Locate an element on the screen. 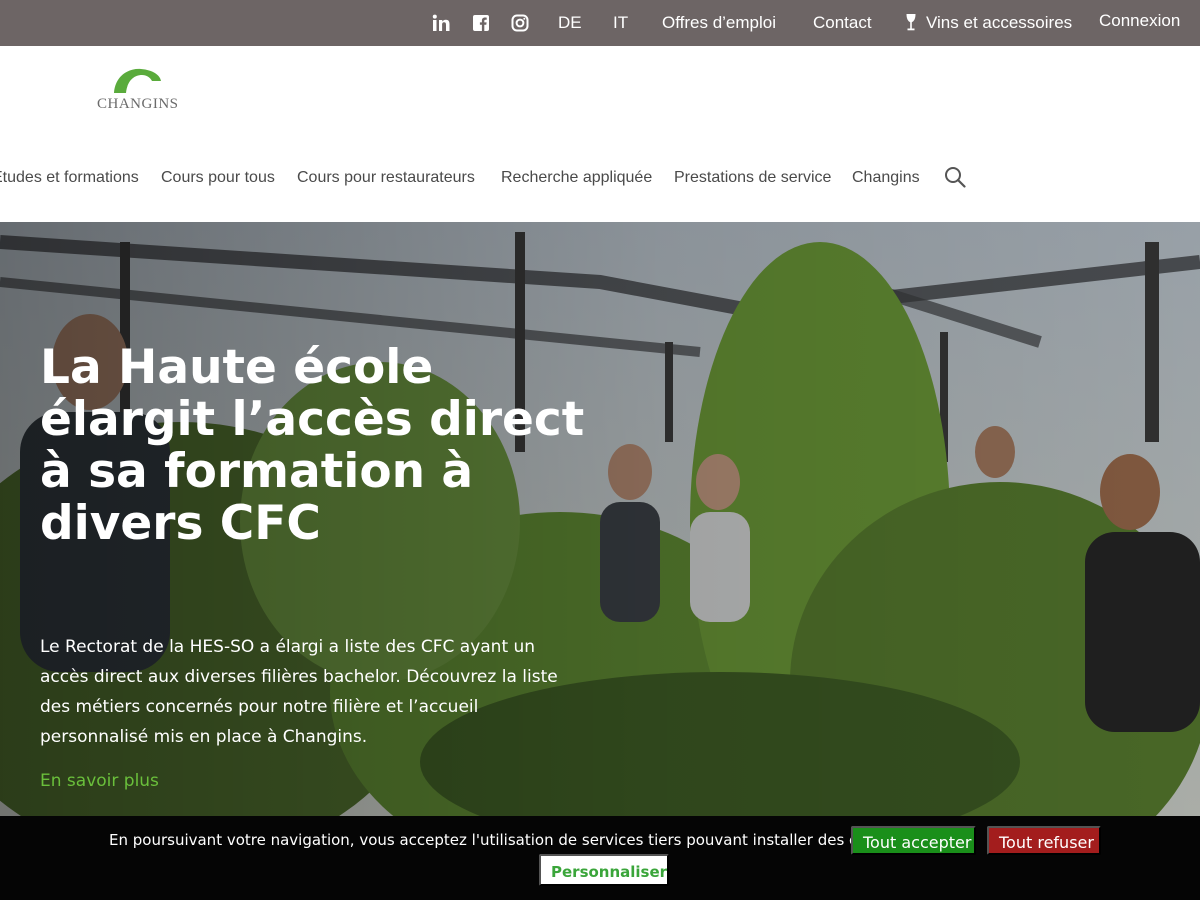  learn-more-link: En savoir plus is located at coordinates (99, 781).